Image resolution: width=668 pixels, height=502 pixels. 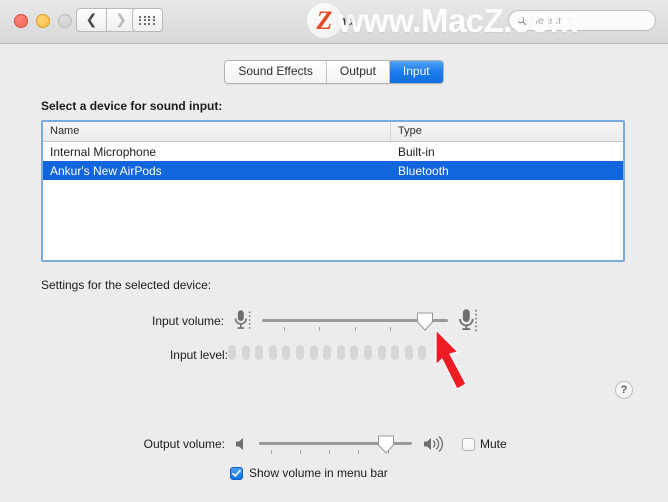 I want to click on input-level-meter, so click(x=327, y=352).